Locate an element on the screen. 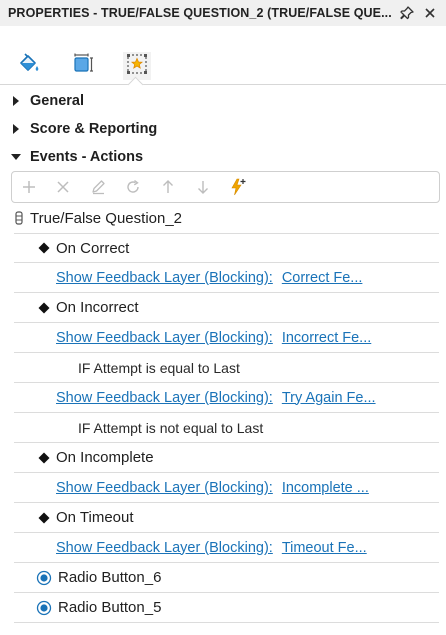  event-on-correct: On Correct is located at coordinates (226, 248).